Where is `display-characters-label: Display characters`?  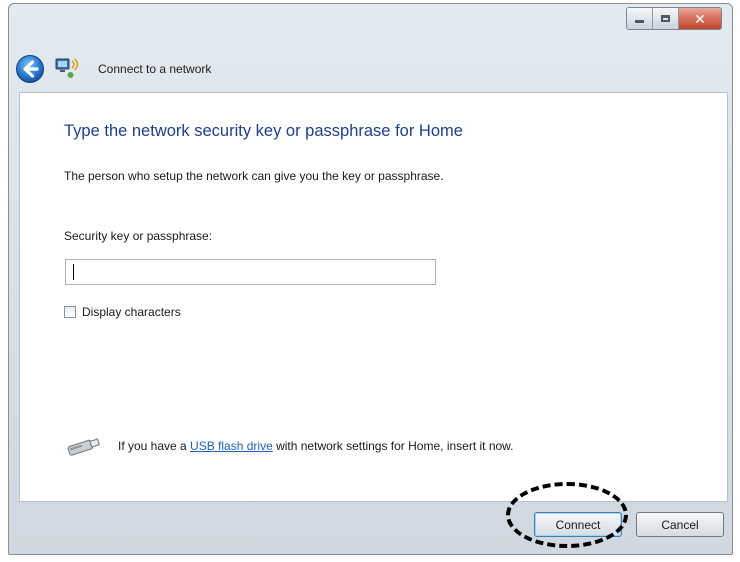
display-characters-label: Display characters is located at coordinates (131, 312).